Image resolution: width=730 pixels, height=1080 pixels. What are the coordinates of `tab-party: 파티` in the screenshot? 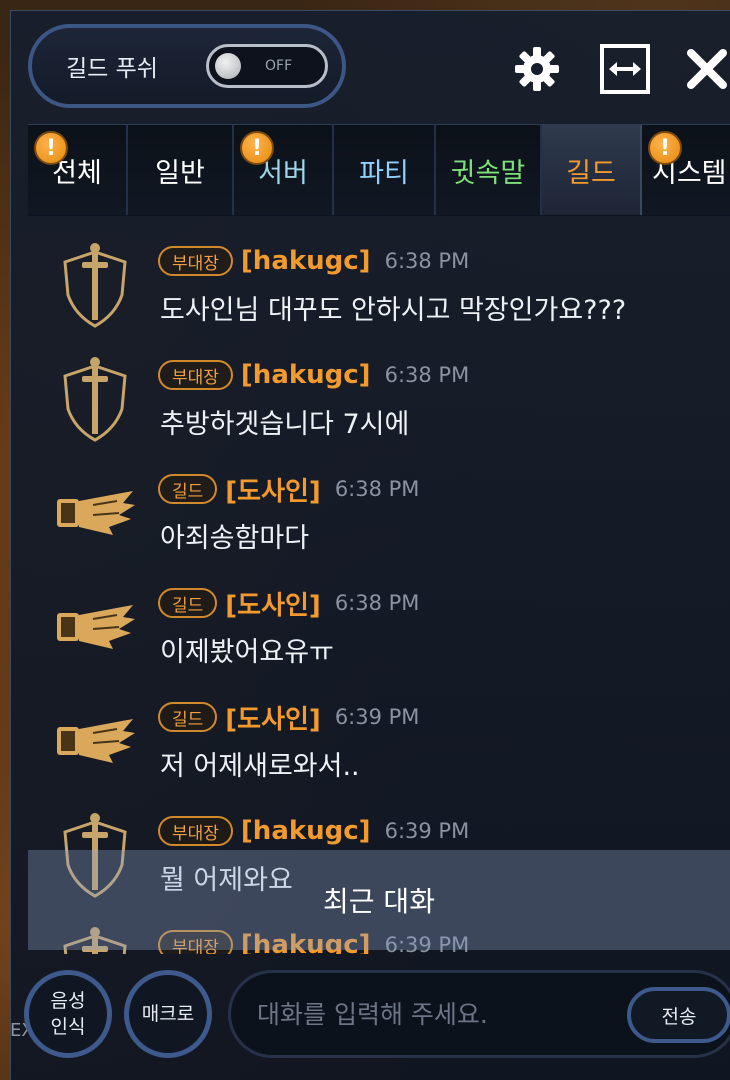 It's located at (385, 170).